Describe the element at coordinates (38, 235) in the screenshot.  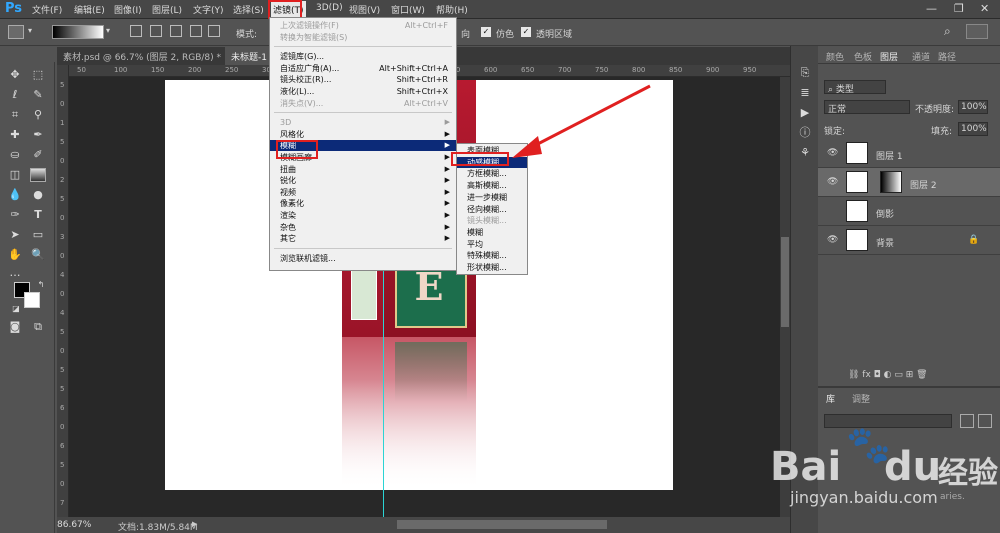
I see `rectangle-tool-icon: ▭` at that location.